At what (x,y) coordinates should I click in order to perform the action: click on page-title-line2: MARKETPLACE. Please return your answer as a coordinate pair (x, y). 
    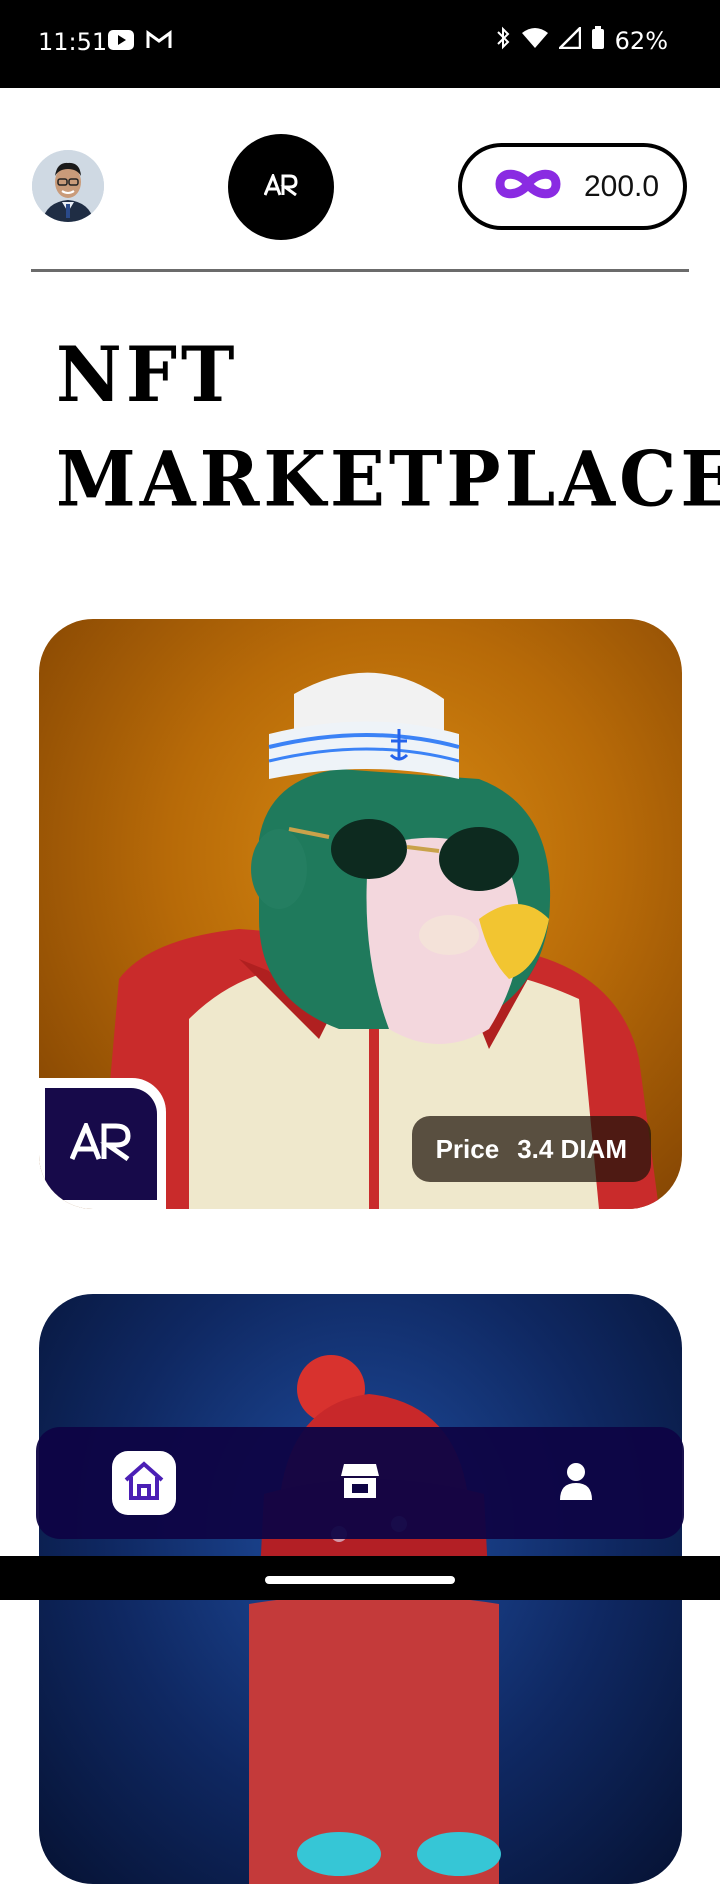
    Looking at the image, I should click on (388, 479).